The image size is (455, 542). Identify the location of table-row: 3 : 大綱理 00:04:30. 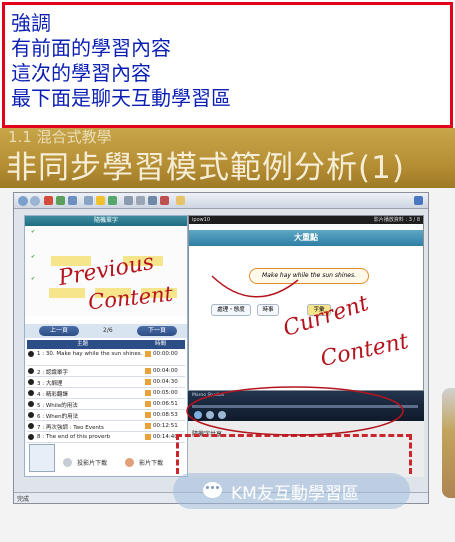
(106, 382).